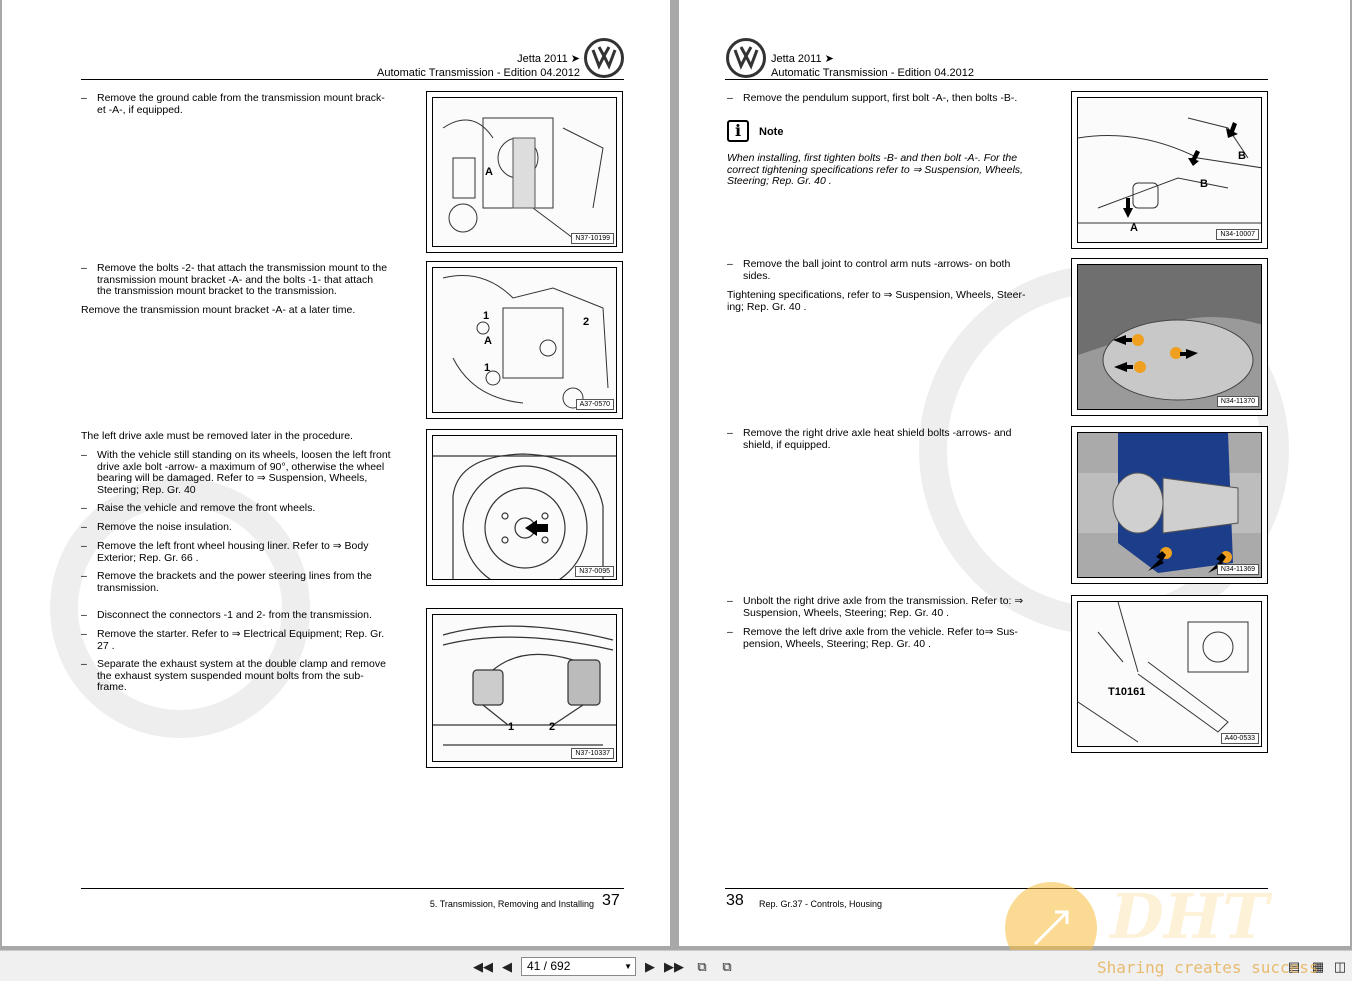 This screenshot has width=1352, height=981. I want to click on chevron-down-icon: ▼, so click(628, 966).